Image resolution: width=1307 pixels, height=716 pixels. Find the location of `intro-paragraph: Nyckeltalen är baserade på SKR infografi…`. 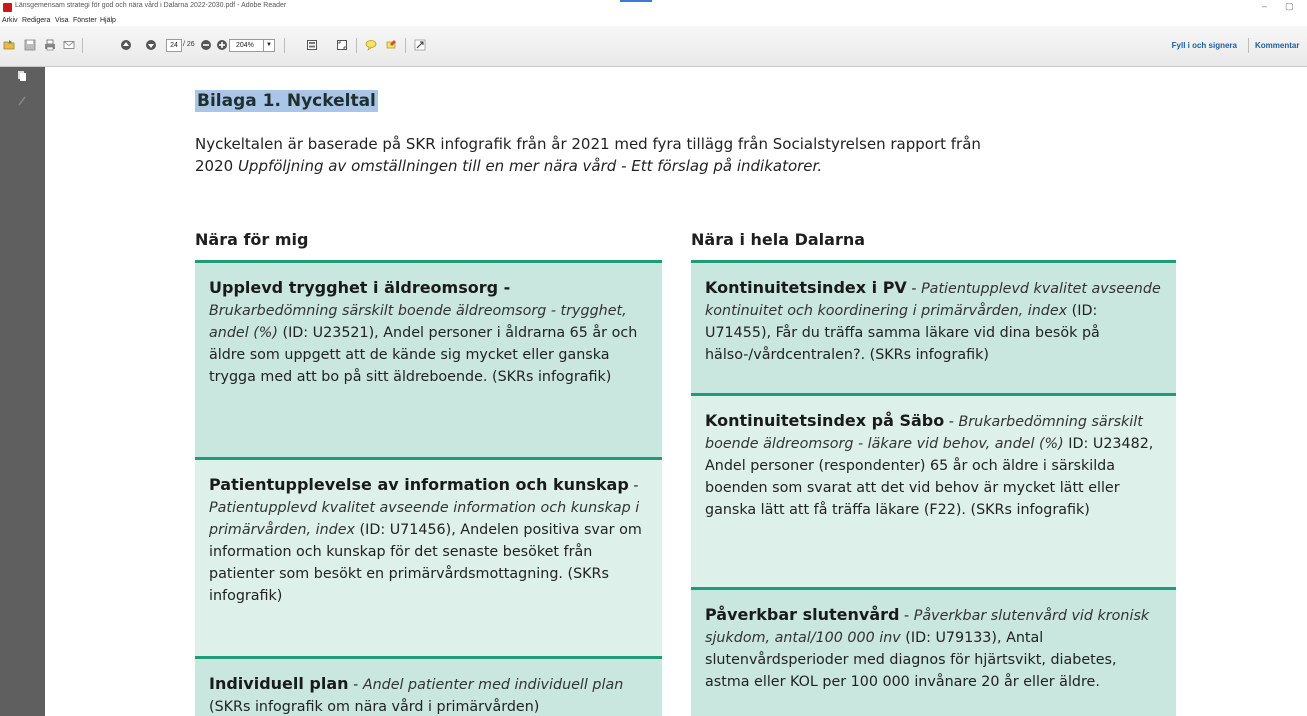

intro-paragraph: Nyckeltalen är baserade på SKR infografi… is located at coordinates (595, 155).